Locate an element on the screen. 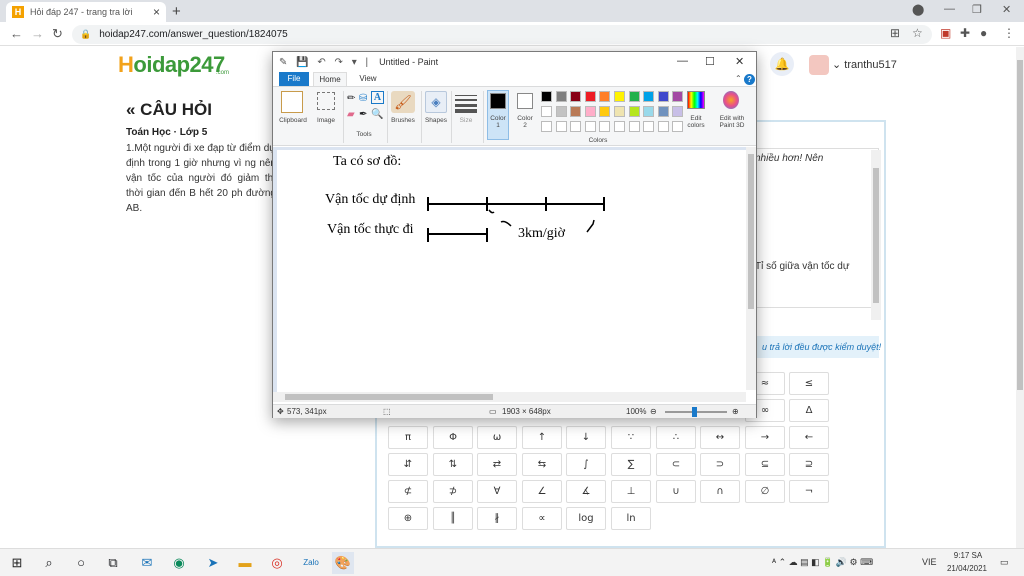 The height and width of the screenshot is (576, 1024). paint-minimize-button: — is located at coordinates (682, 61).